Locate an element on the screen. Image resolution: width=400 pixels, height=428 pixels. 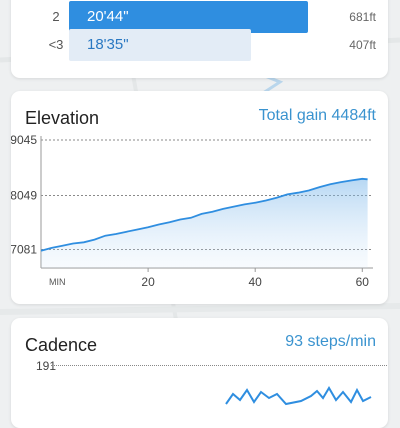
elevation-x-unit-label: MIN is located at coordinates (57, 282).